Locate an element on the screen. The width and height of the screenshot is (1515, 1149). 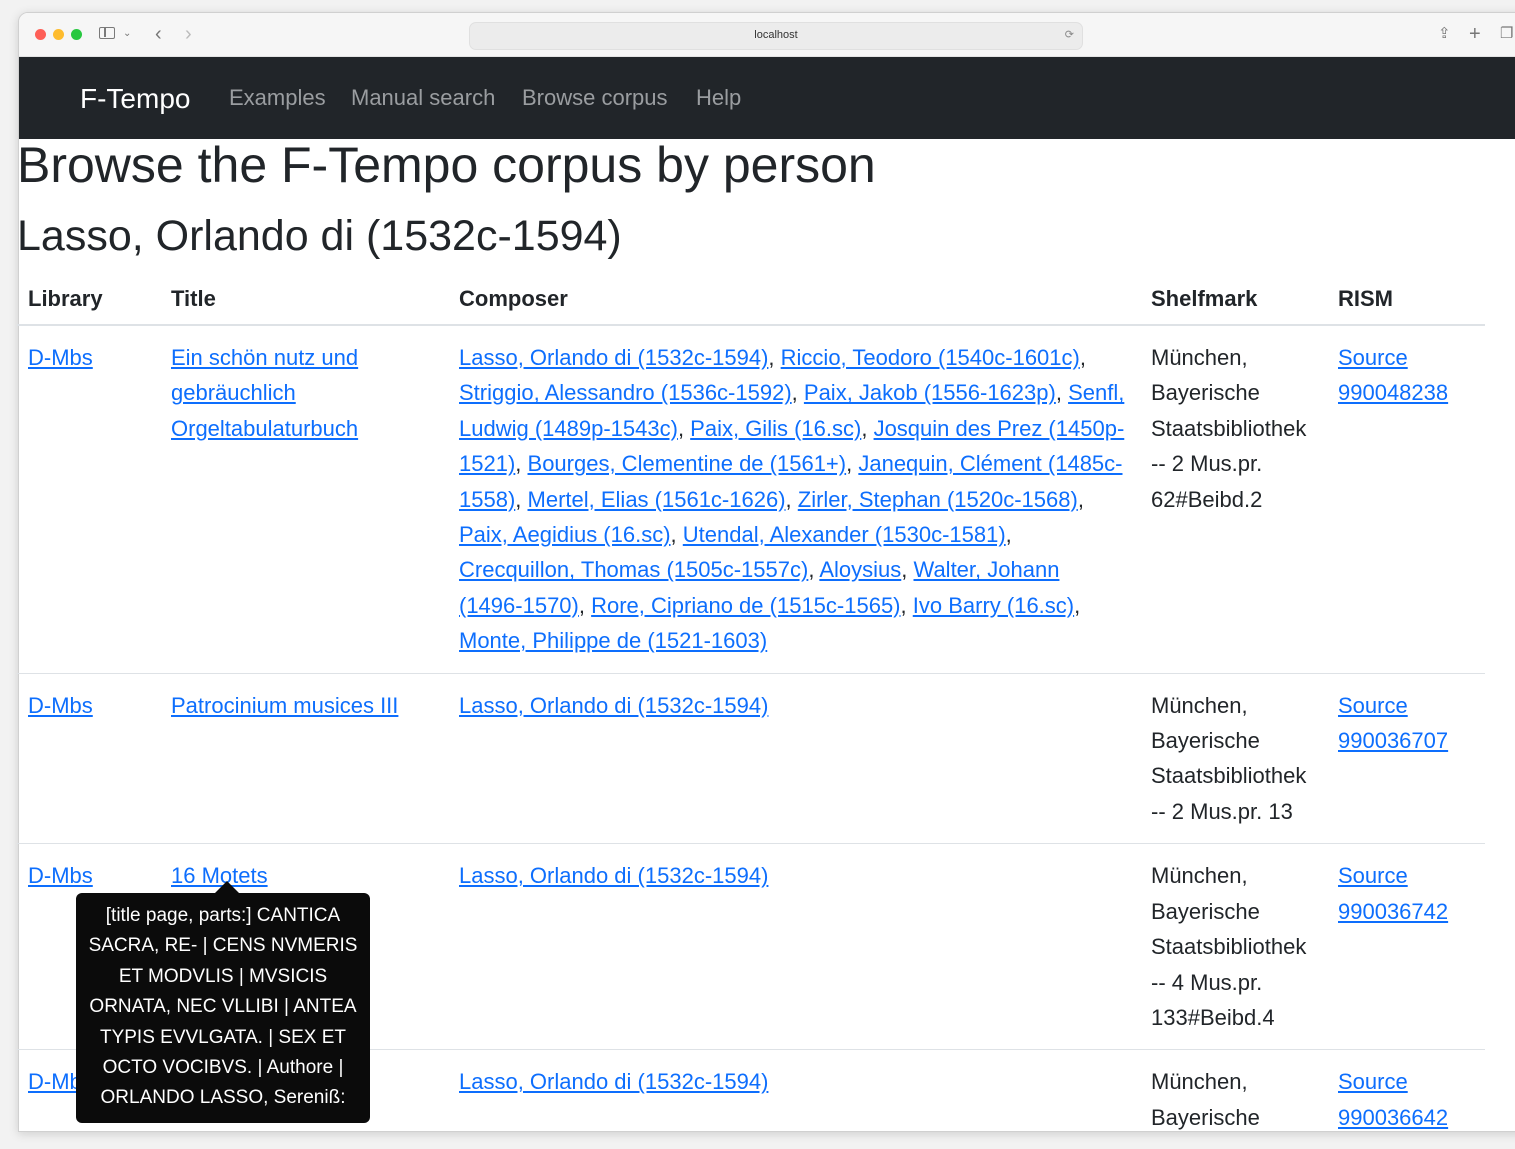
header-rism: RISM is located at coordinates (1406, 301).